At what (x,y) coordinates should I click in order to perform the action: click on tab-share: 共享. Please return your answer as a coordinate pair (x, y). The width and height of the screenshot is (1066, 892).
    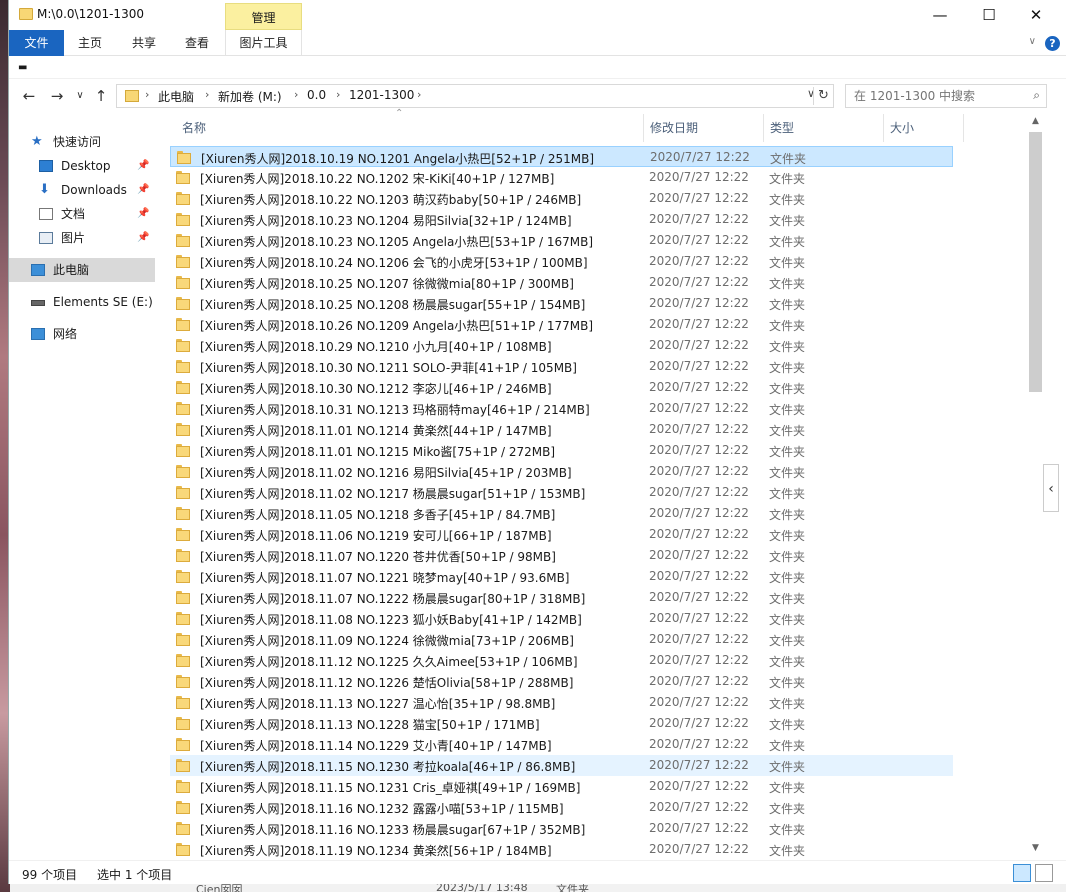
    Looking at the image, I should click on (144, 43).